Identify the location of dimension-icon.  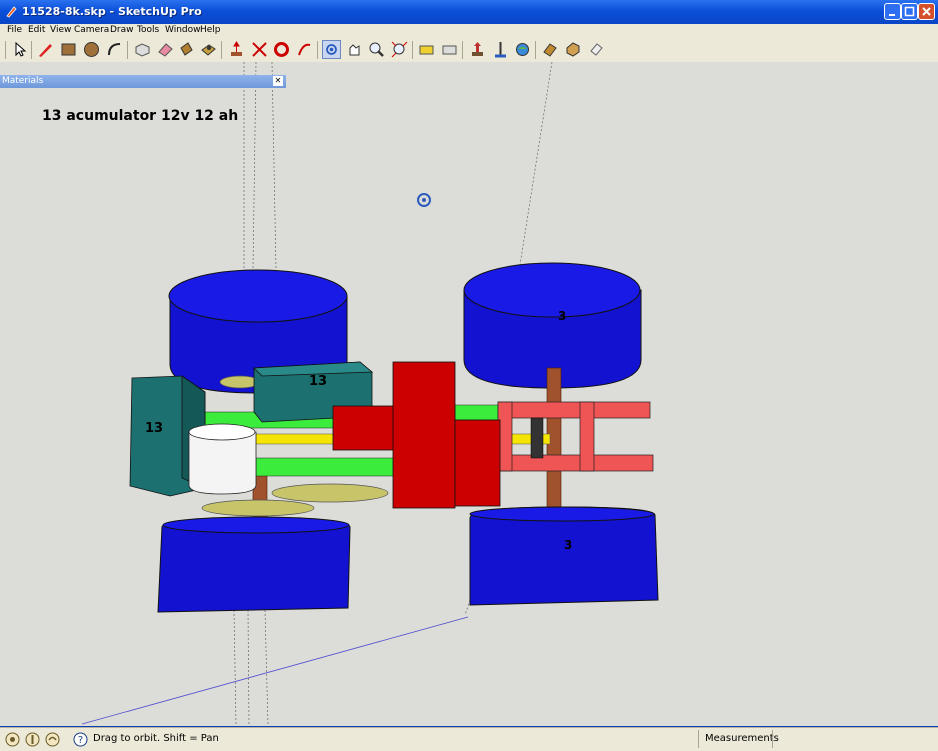
(449, 49).